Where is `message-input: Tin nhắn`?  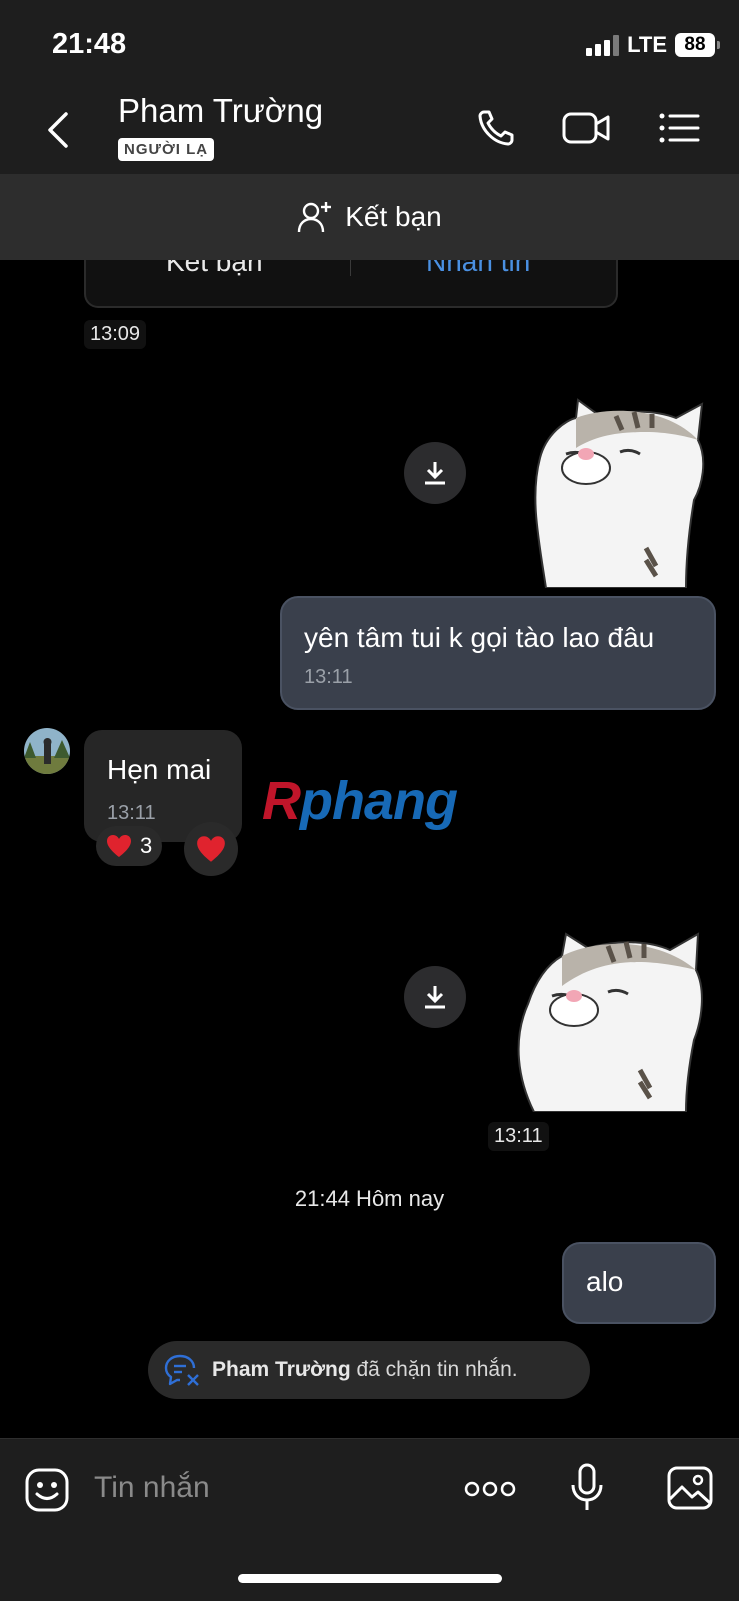 message-input: Tin nhắn is located at coordinates (152, 1488).